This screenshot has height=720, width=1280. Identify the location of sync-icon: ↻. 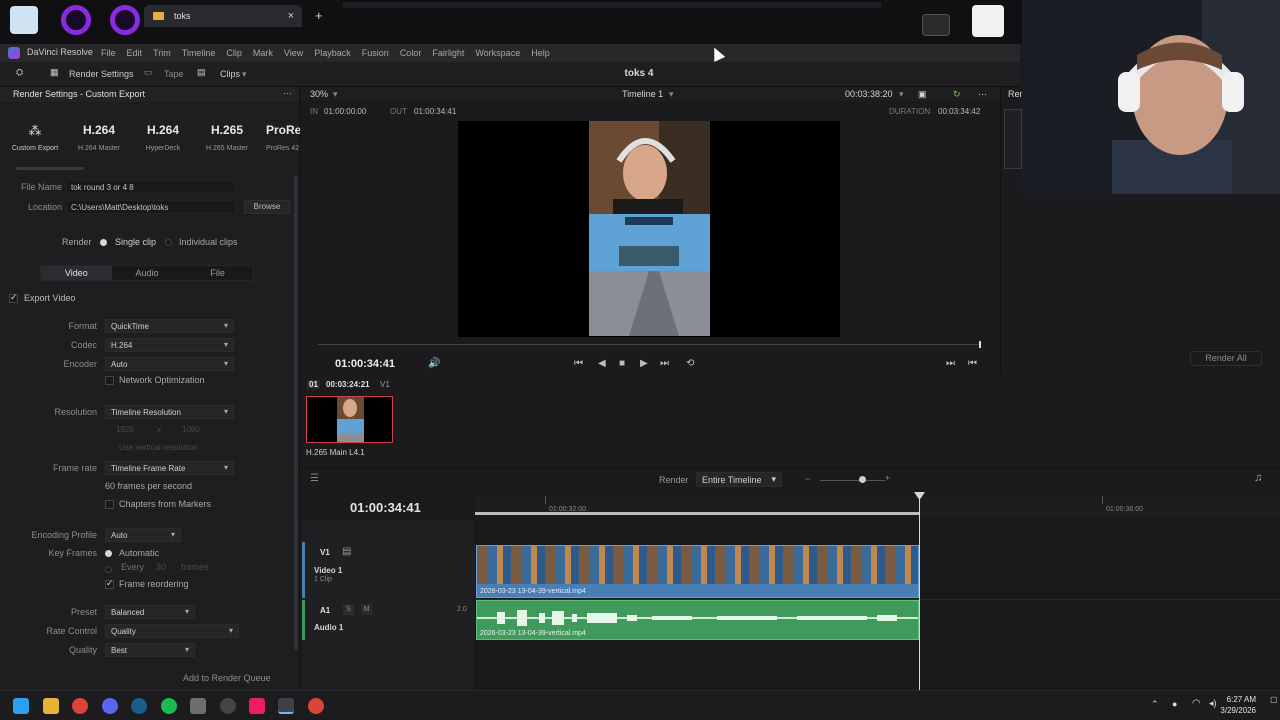
(957, 94).